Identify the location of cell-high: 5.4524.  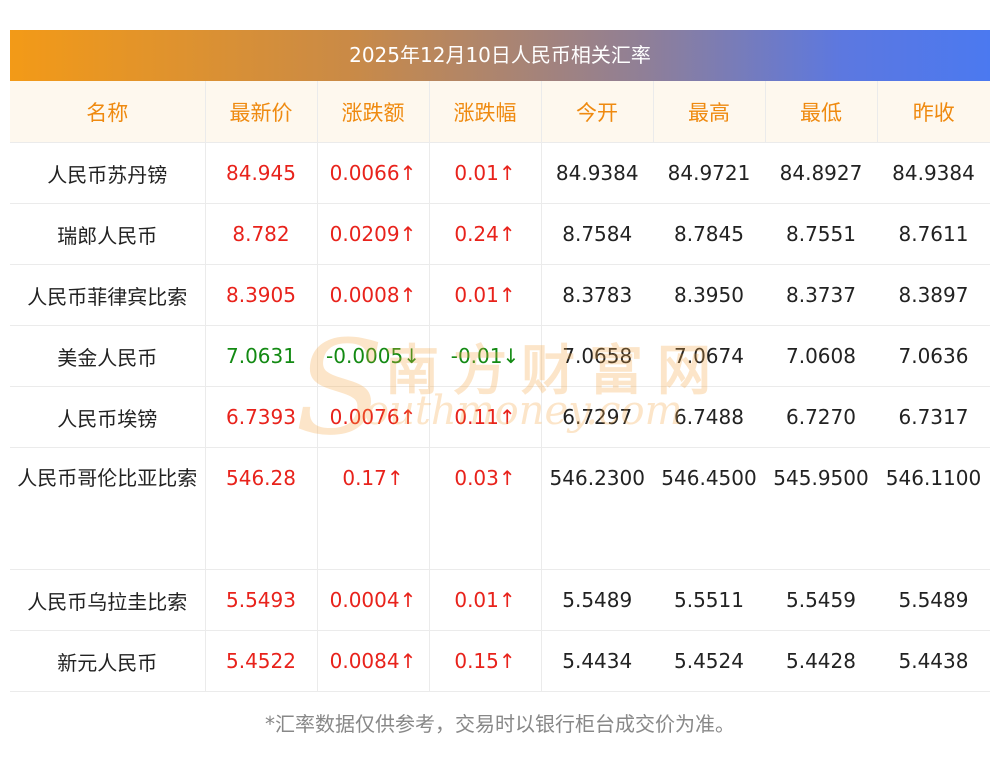
(709, 661).